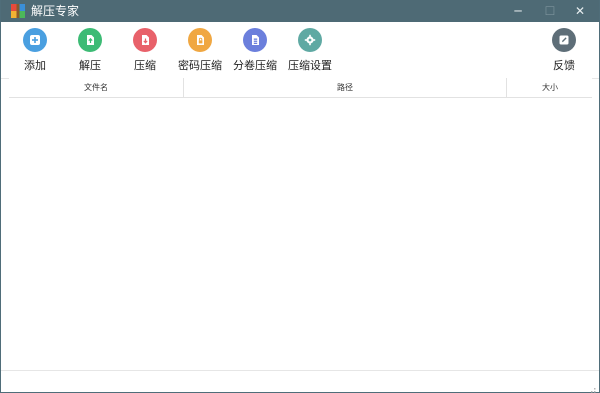 Image resolution: width=600 pixels, height=393 pixels. I want to click on password-compress-button: 密码压缩, so click(200, 51).